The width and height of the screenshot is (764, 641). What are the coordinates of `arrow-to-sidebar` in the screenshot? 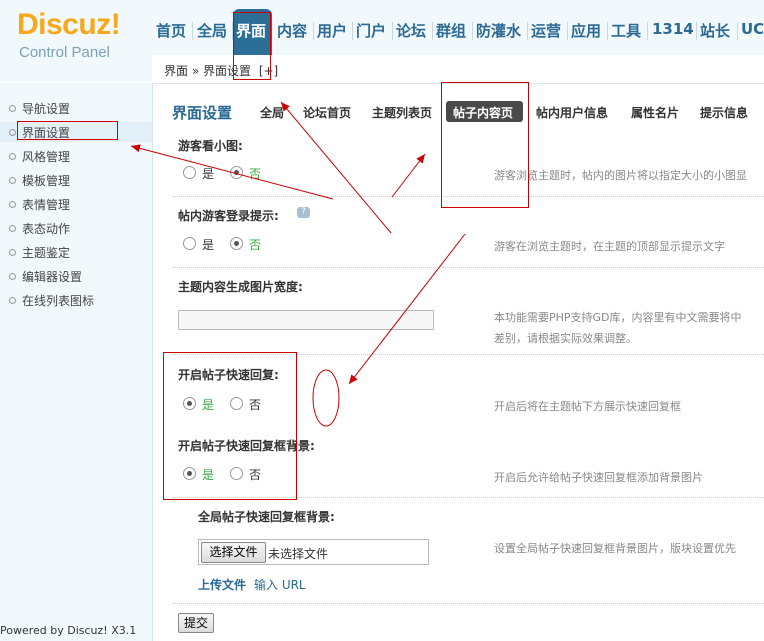 It's located at (232, 172).